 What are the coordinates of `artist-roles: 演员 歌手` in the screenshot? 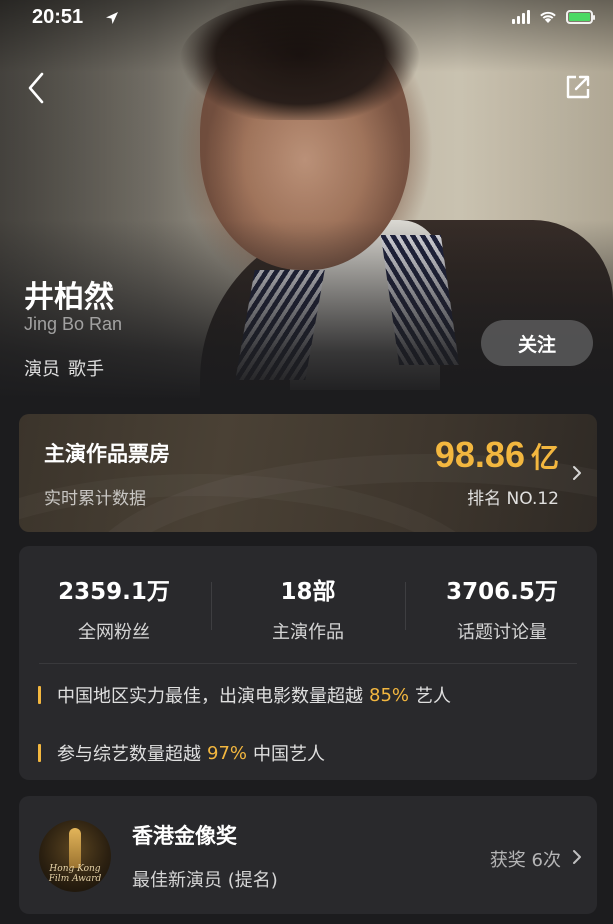 It's located at (64, 368).